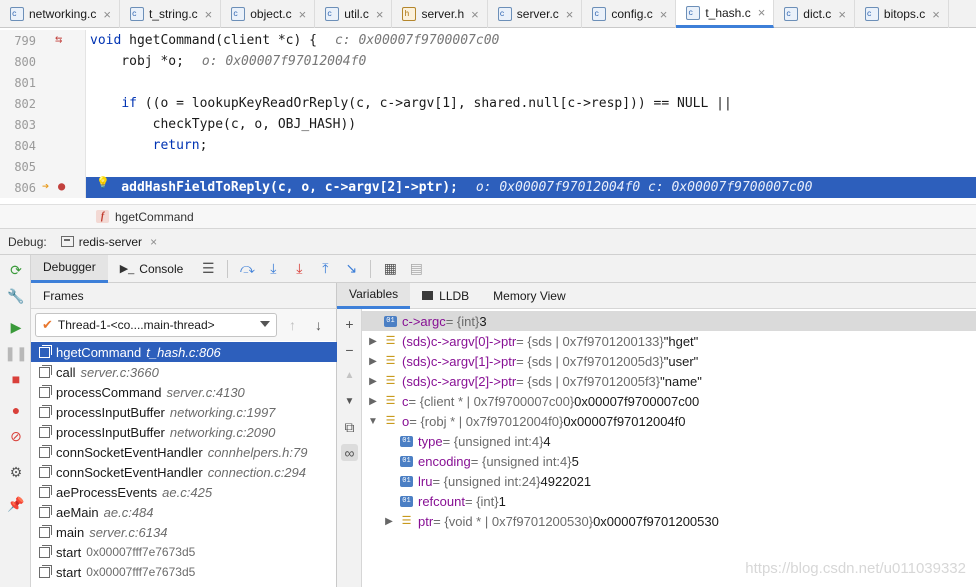  What do you see at coordinates (440, 14) in the screenshot?
I see `tab-file-4: h server.h ×` at bounding box center [440, 14].